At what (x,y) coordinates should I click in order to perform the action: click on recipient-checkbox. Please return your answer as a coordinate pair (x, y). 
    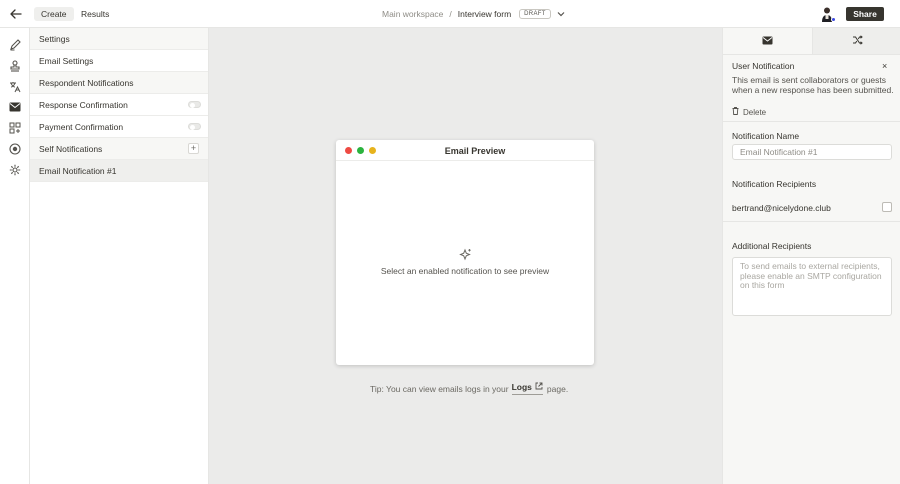
    Looking at the image, I should click on (887, 207).